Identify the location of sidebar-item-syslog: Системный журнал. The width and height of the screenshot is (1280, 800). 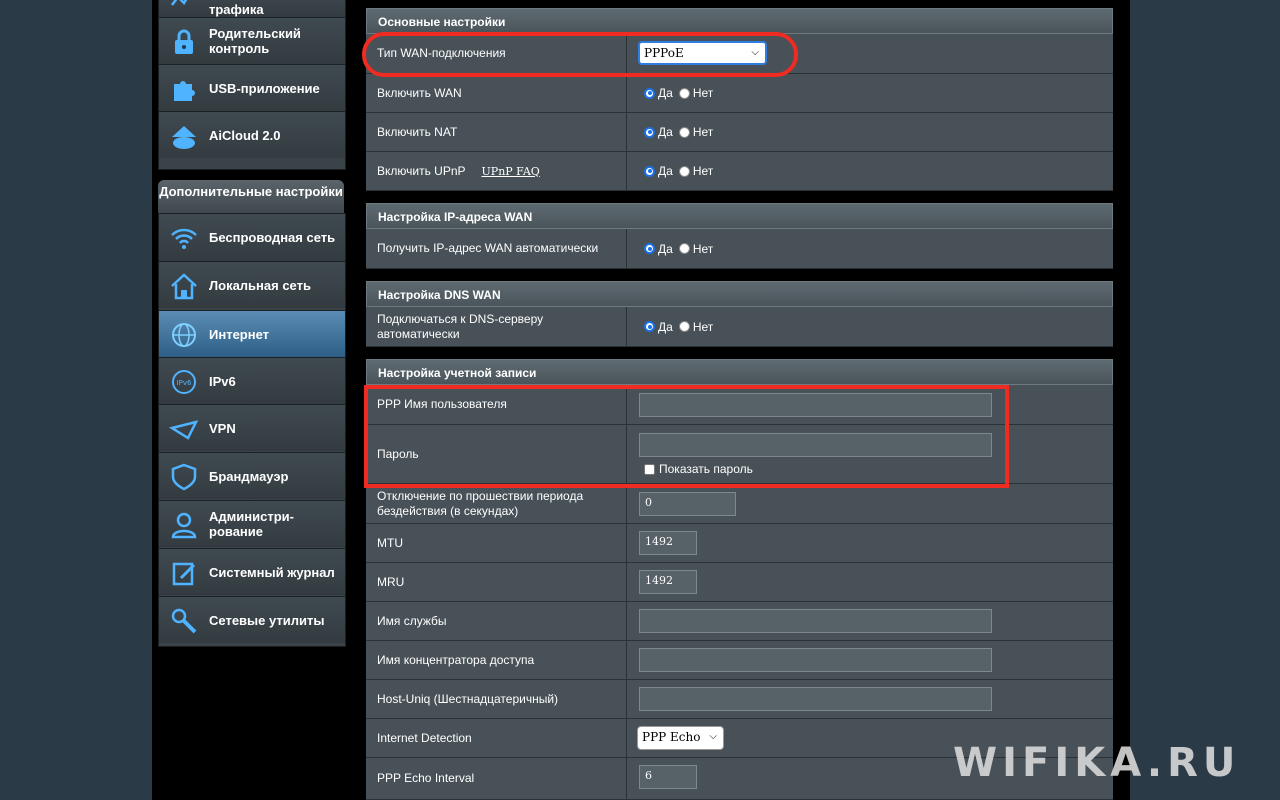
(252, 571).